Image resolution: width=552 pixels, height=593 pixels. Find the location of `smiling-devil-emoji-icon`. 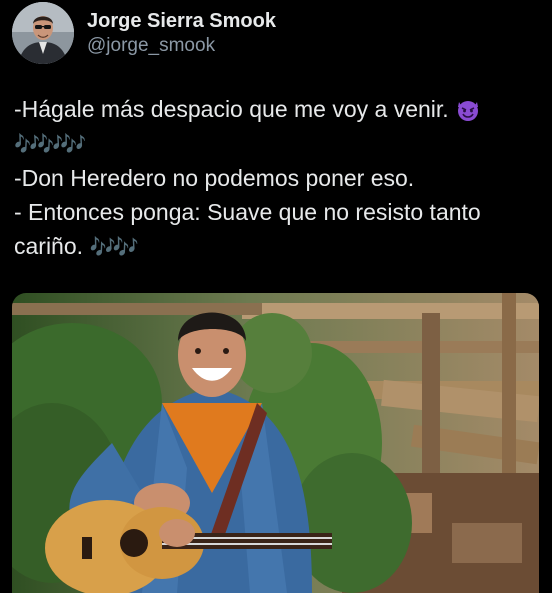

smiling-devil-emoji-icon is located at coordinates (467, 111).